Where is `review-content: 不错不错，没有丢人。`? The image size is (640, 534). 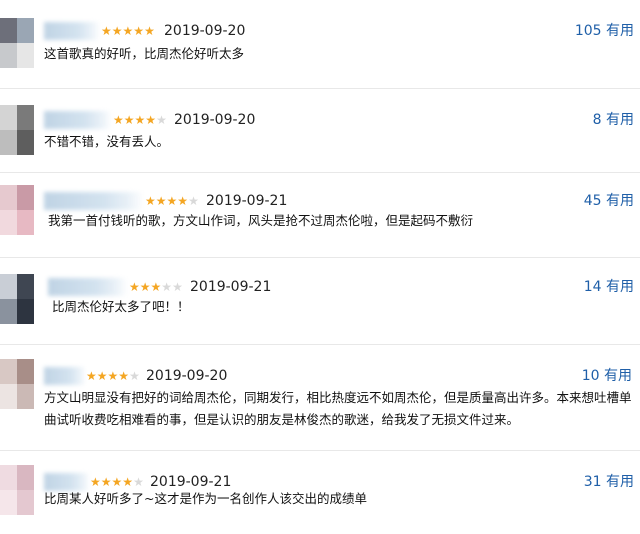 review-content: 不错不错，没有丢人。 is located at coordinates (107, 141).